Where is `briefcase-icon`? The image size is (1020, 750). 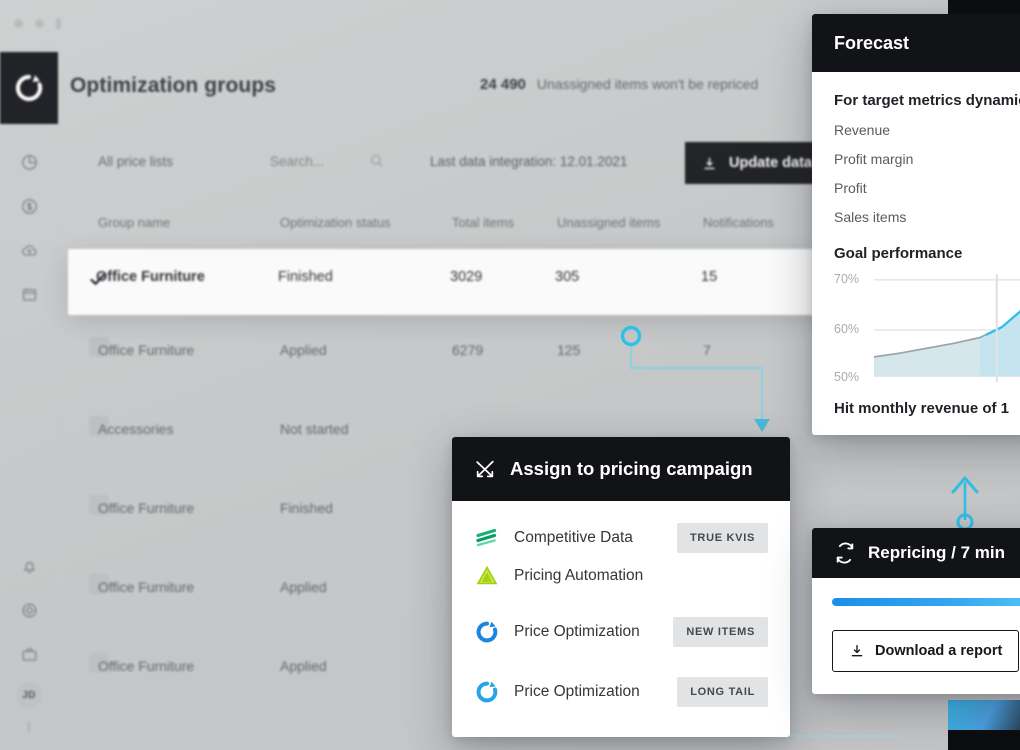
briefcase-icon is located at coordinates (29, 654).